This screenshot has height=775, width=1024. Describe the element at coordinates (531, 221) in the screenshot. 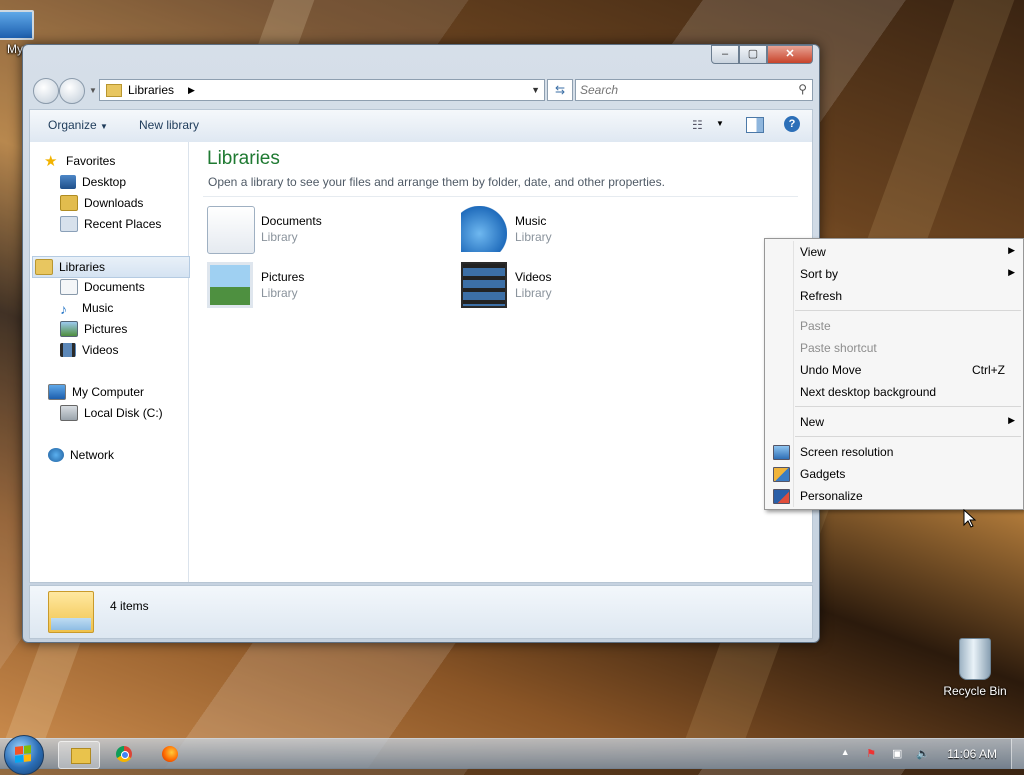

I see `library-name: Music` at that location.